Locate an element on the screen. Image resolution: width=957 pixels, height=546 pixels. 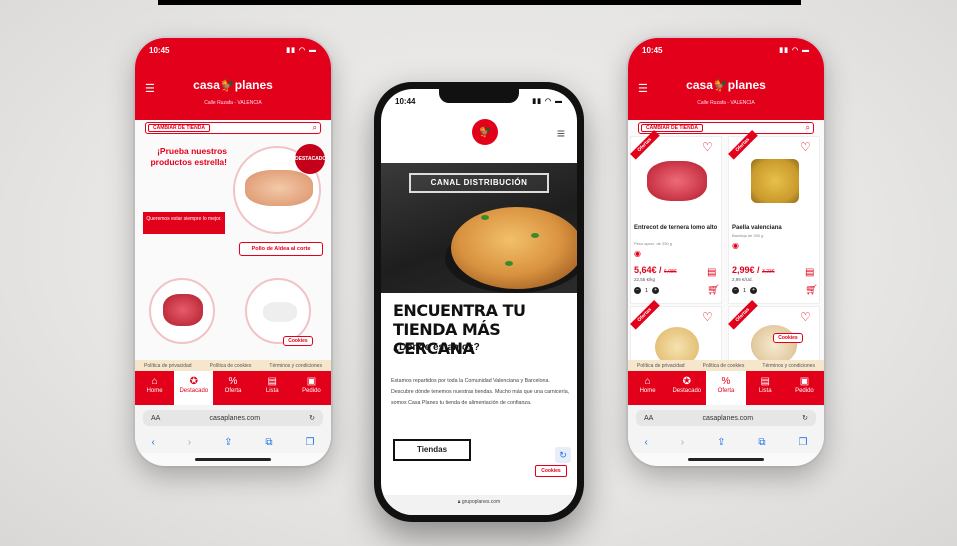
clock: 10:45 is located at coordinates (159, 50).